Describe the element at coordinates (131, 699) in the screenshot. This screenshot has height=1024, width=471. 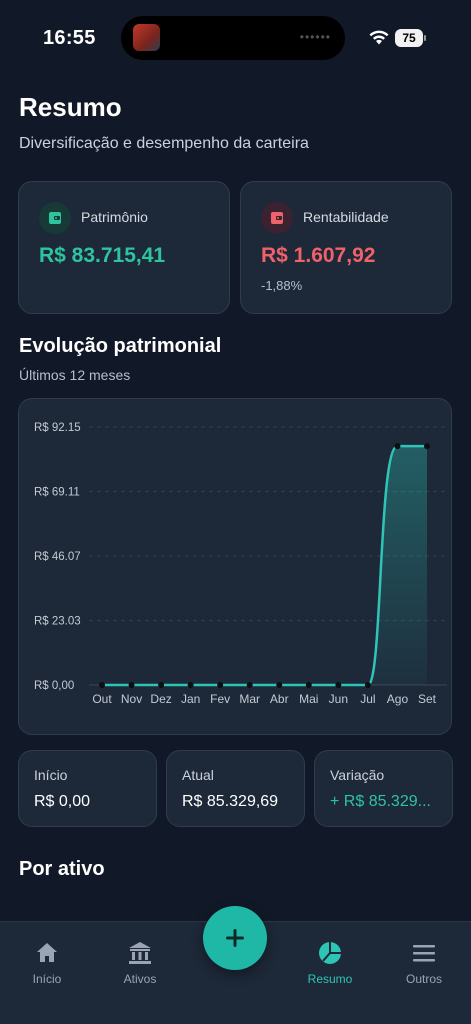
I see `chart-x-tick-label: Nov` at that location.